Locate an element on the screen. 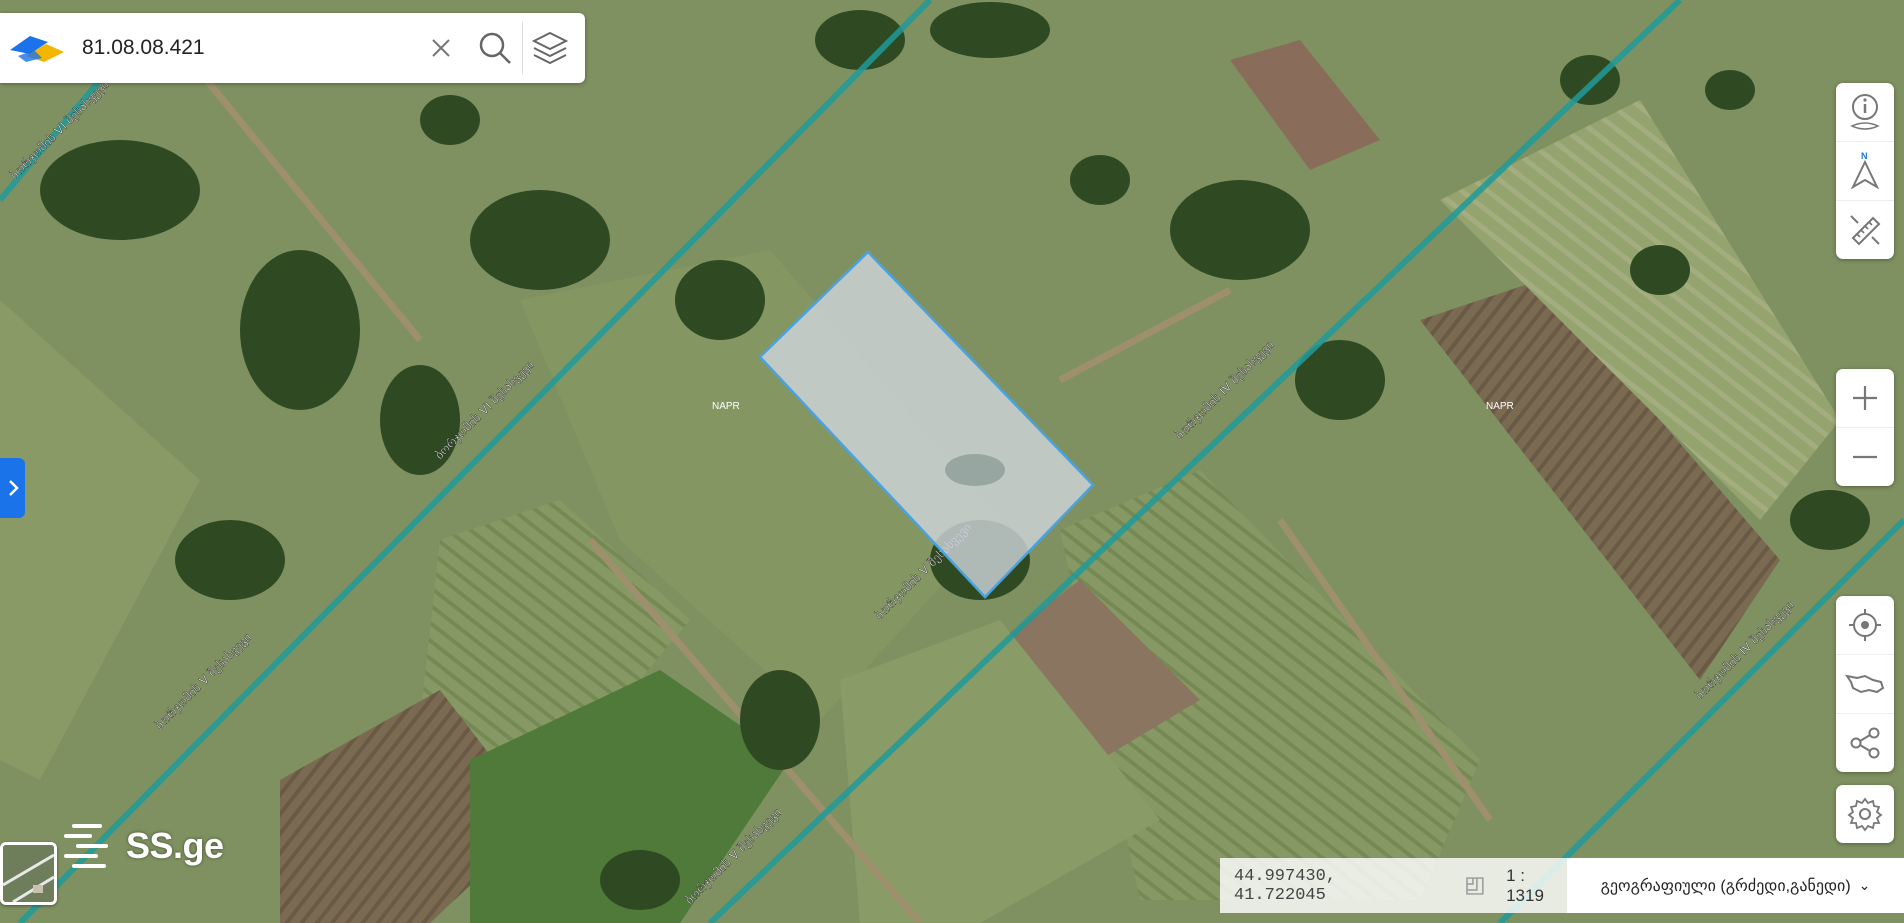 The height and width of the screenshot is (923, 1904). layers-icon is located at coordinates (550, 48).